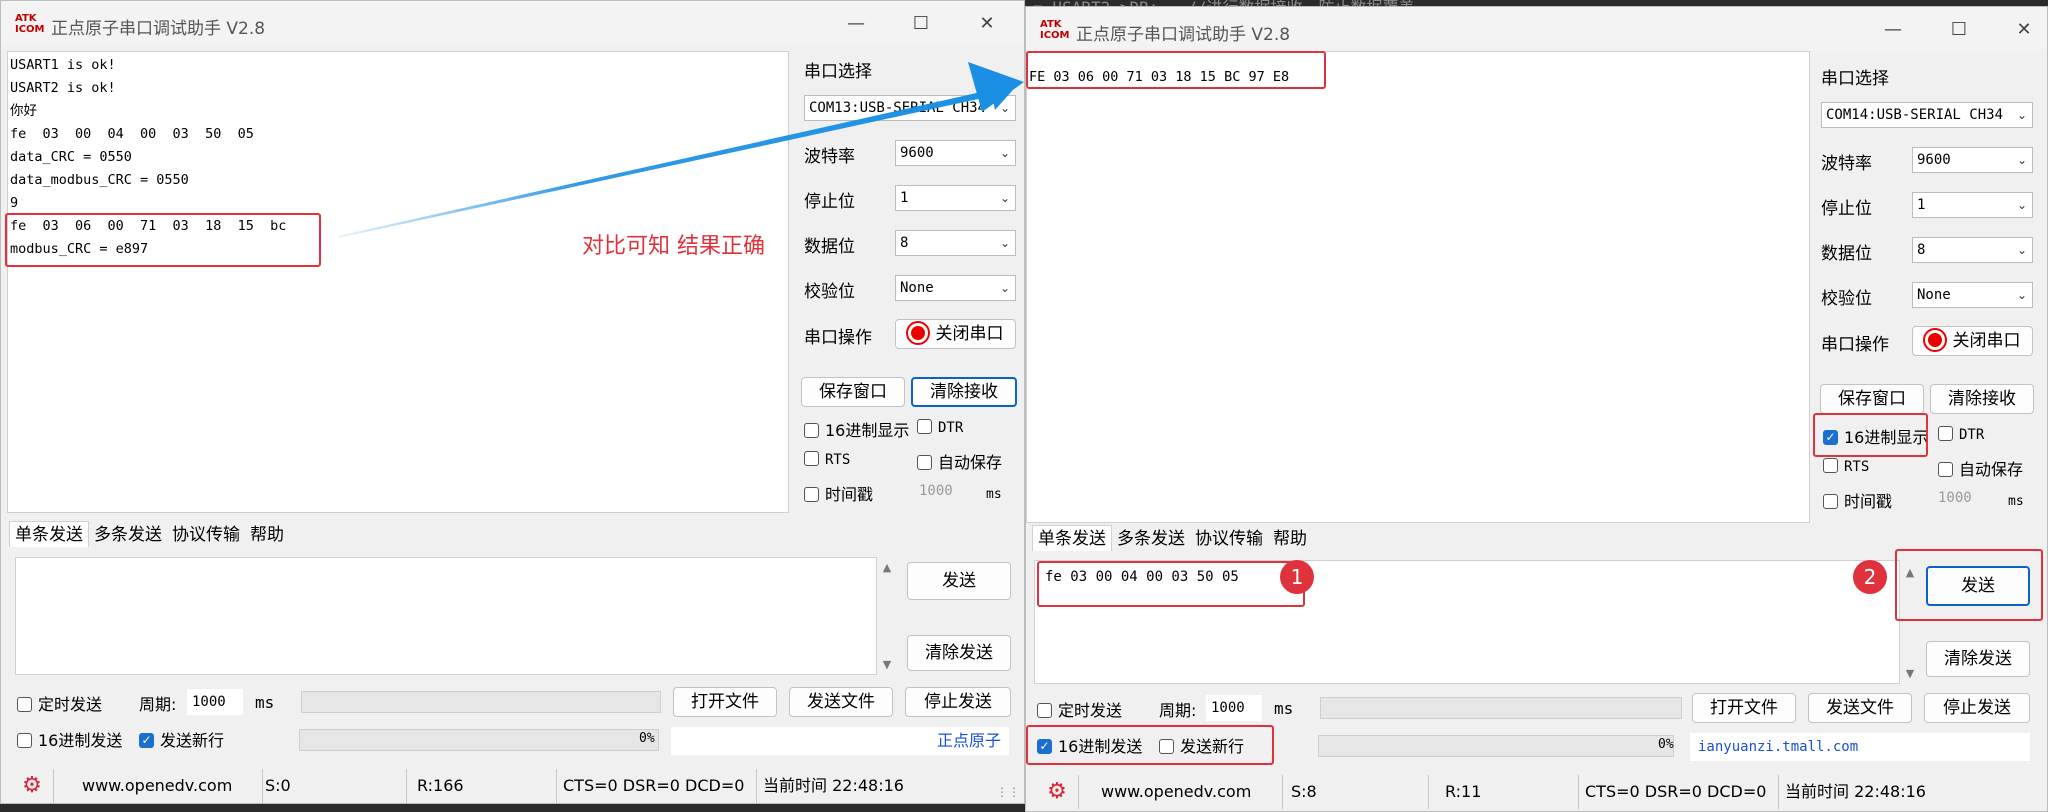 The width and height of the screenshot is (2048, 812). Describe the element at coordinates (2016, 501) in the screenshot. I see `timestamp-unit: ms` at that location.